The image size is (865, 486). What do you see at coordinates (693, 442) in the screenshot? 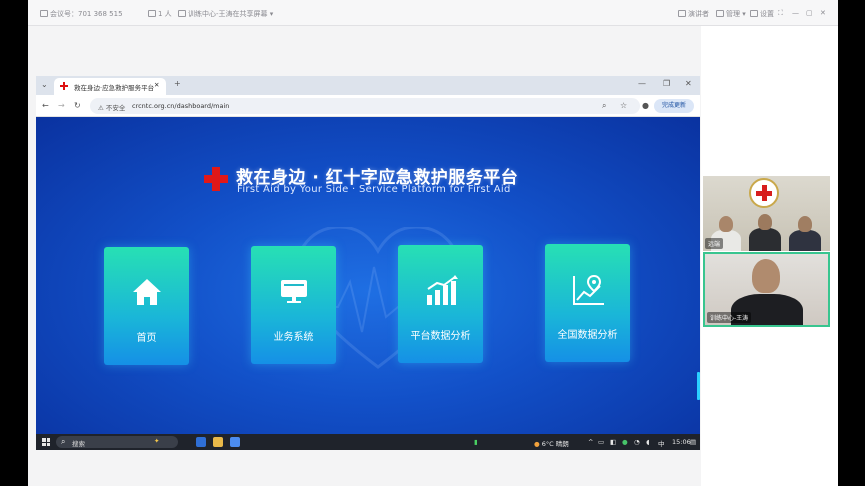
I see `notification-icon: ▤` at bounding box center [693, 442].